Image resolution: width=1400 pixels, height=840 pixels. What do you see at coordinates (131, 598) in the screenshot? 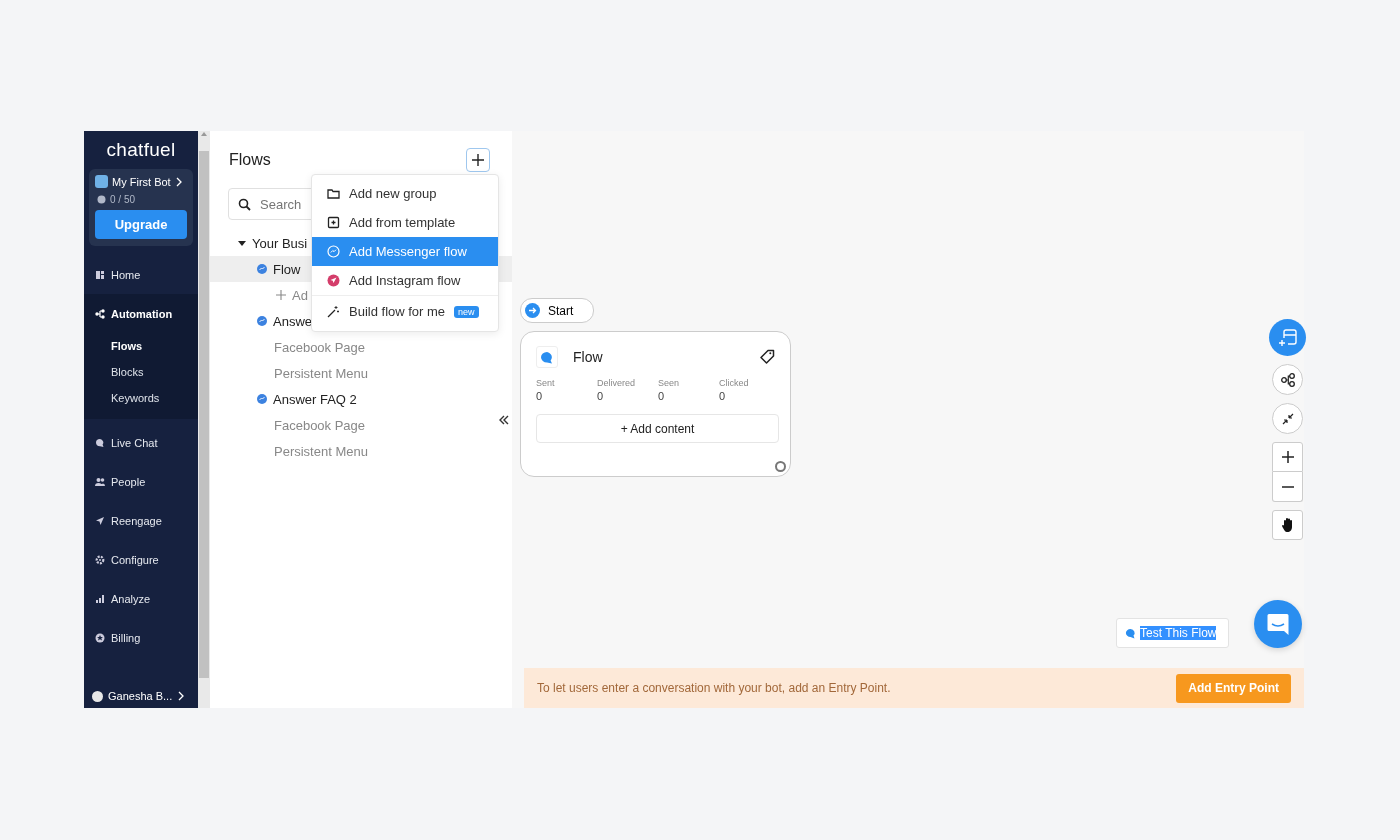
I see `nav-label: Analyze` at bounding box center [131, 598].